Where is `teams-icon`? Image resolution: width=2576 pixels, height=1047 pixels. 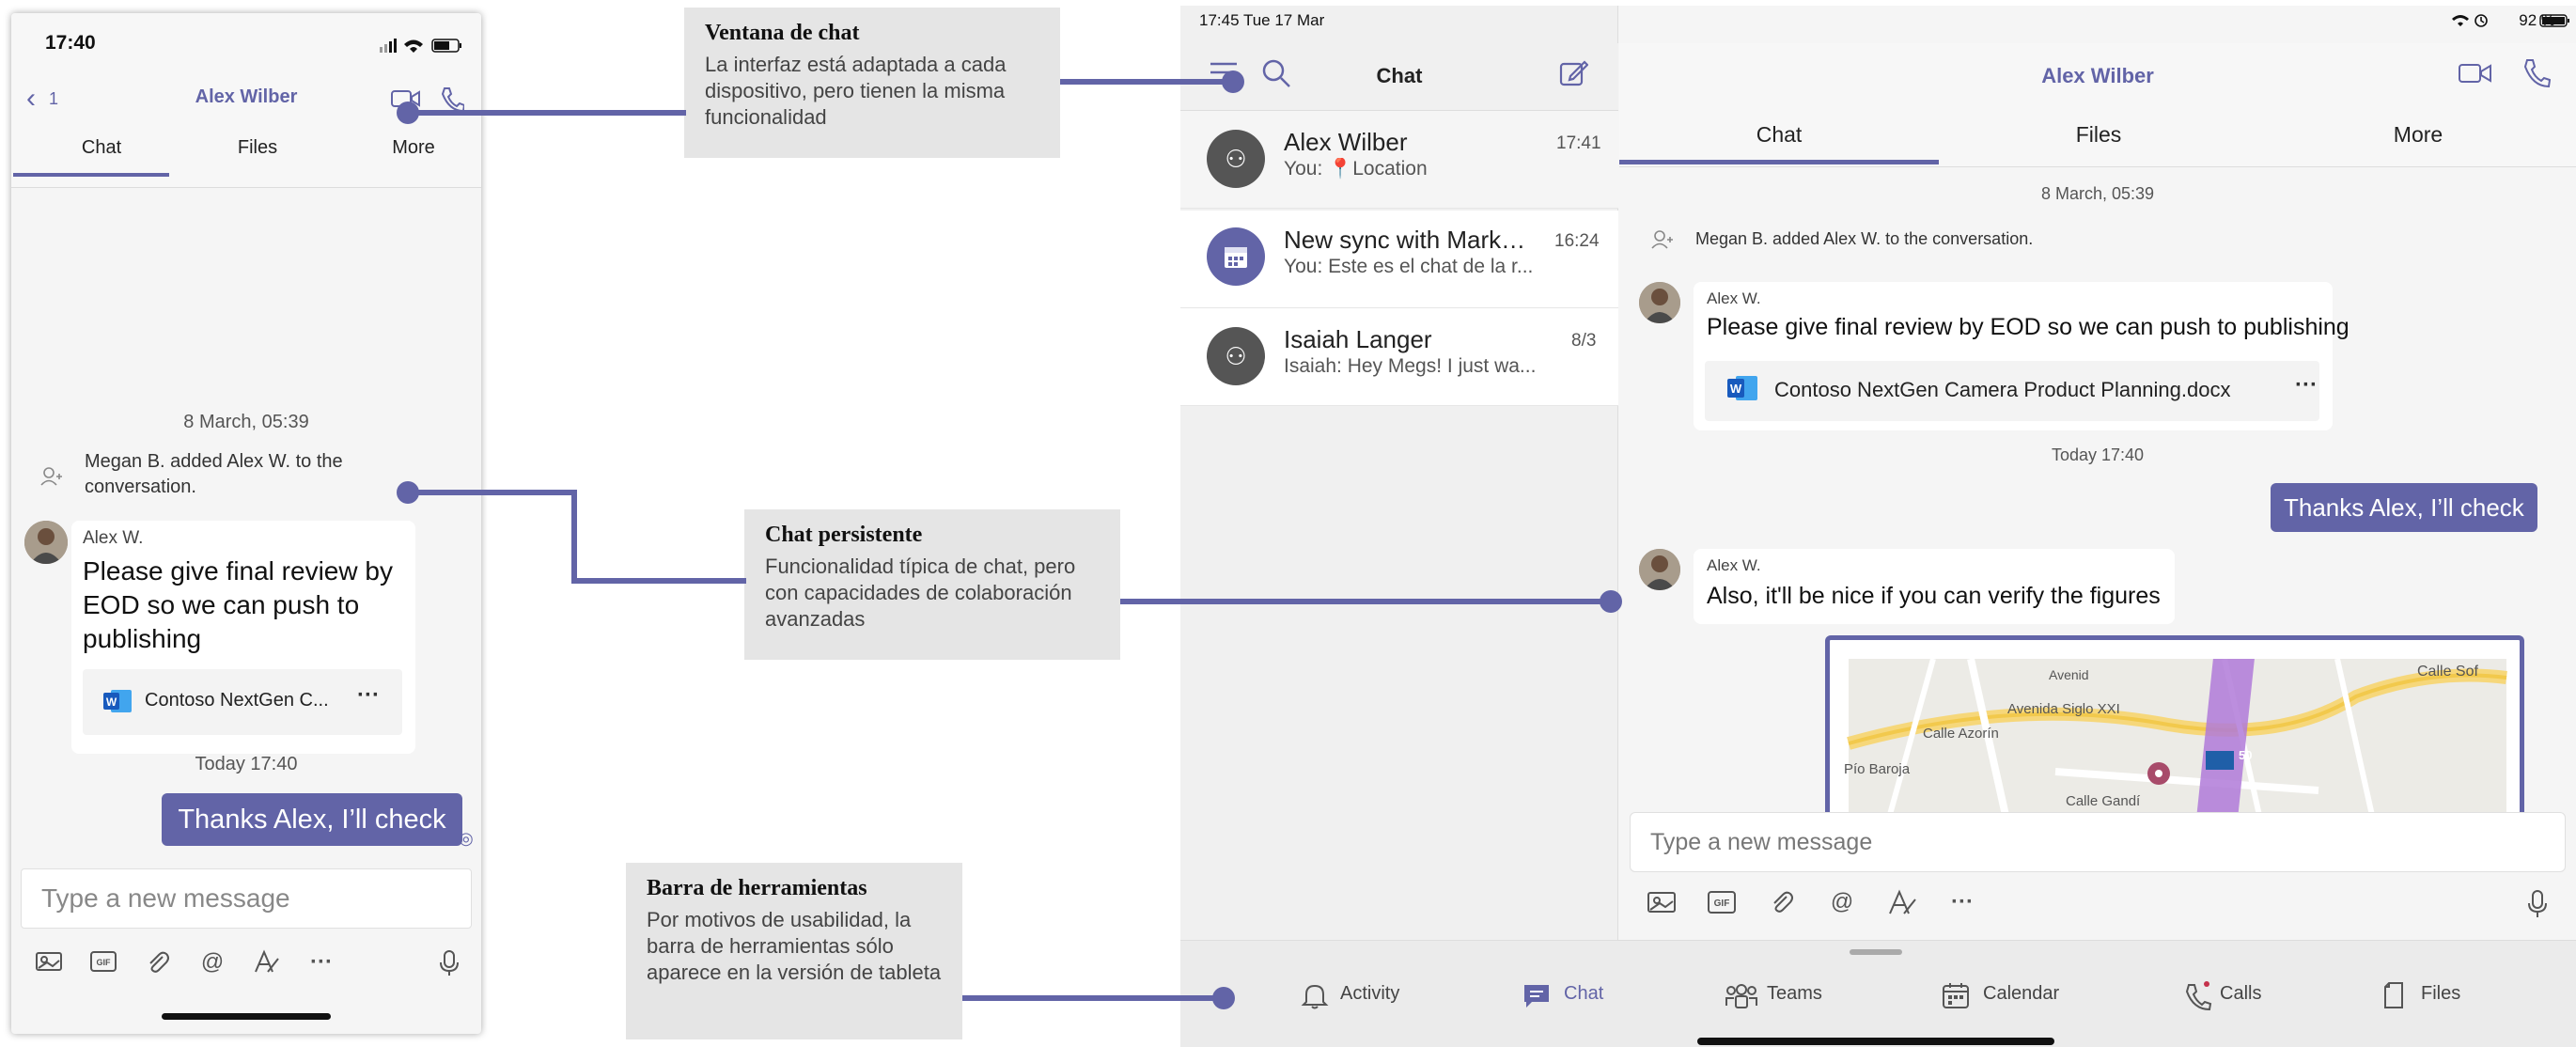
teams-icon is located at coordinates (1741, 998).